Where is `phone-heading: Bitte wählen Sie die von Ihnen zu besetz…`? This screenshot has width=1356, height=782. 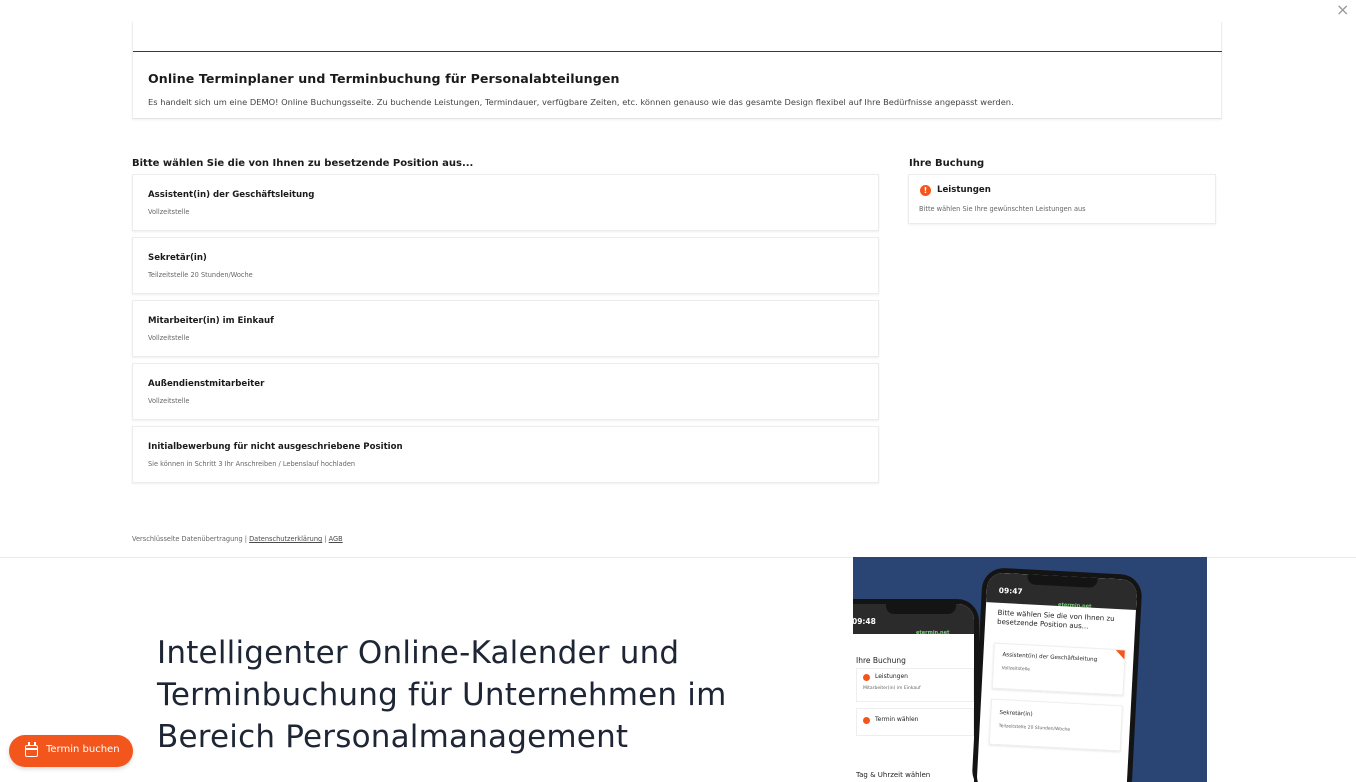
phone-heading: Bitte wählen Sie die von Ihnen zu besetz… is located at coordinates (1055, 619).